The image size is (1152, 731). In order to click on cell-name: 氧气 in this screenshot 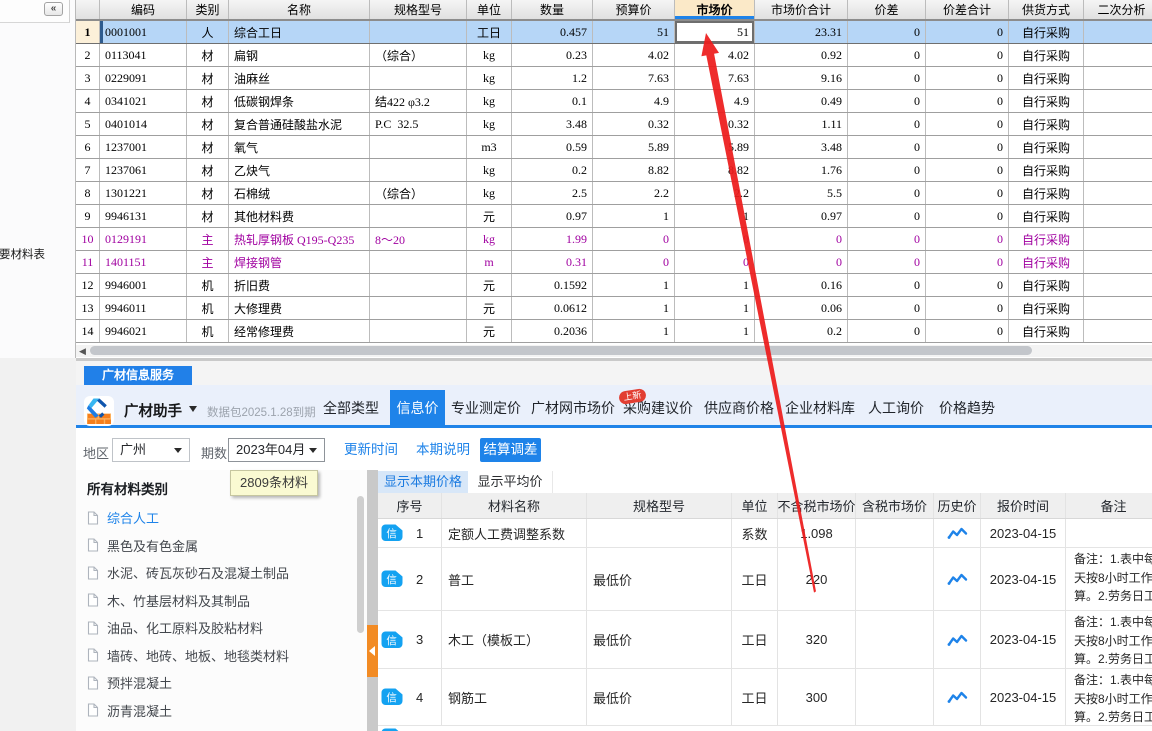, I will do `click(299, 147)`.